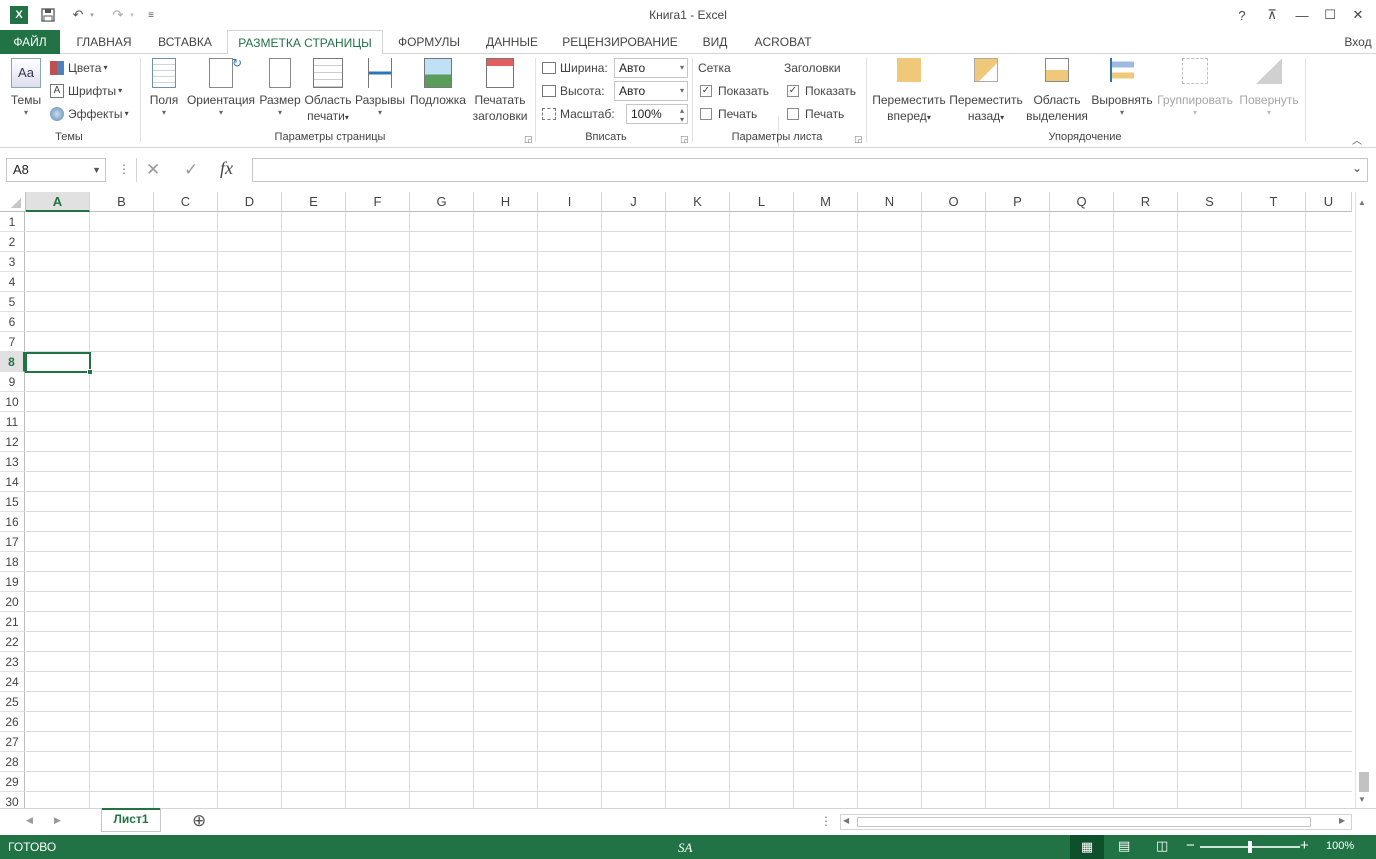 This screenshot has width=1376, height=859. What do you see at coordinates (12, 642) in the screenshot?
I see `row-header-22: 22` at bounding box center [12, 642].